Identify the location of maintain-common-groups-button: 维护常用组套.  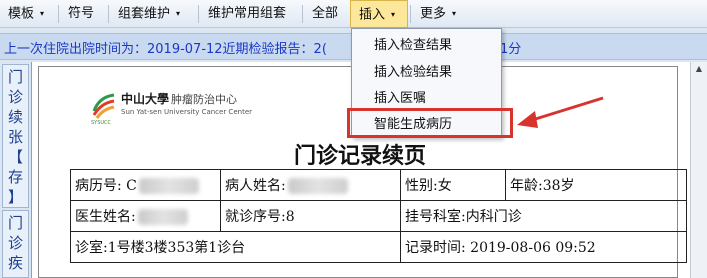
(250, 14).